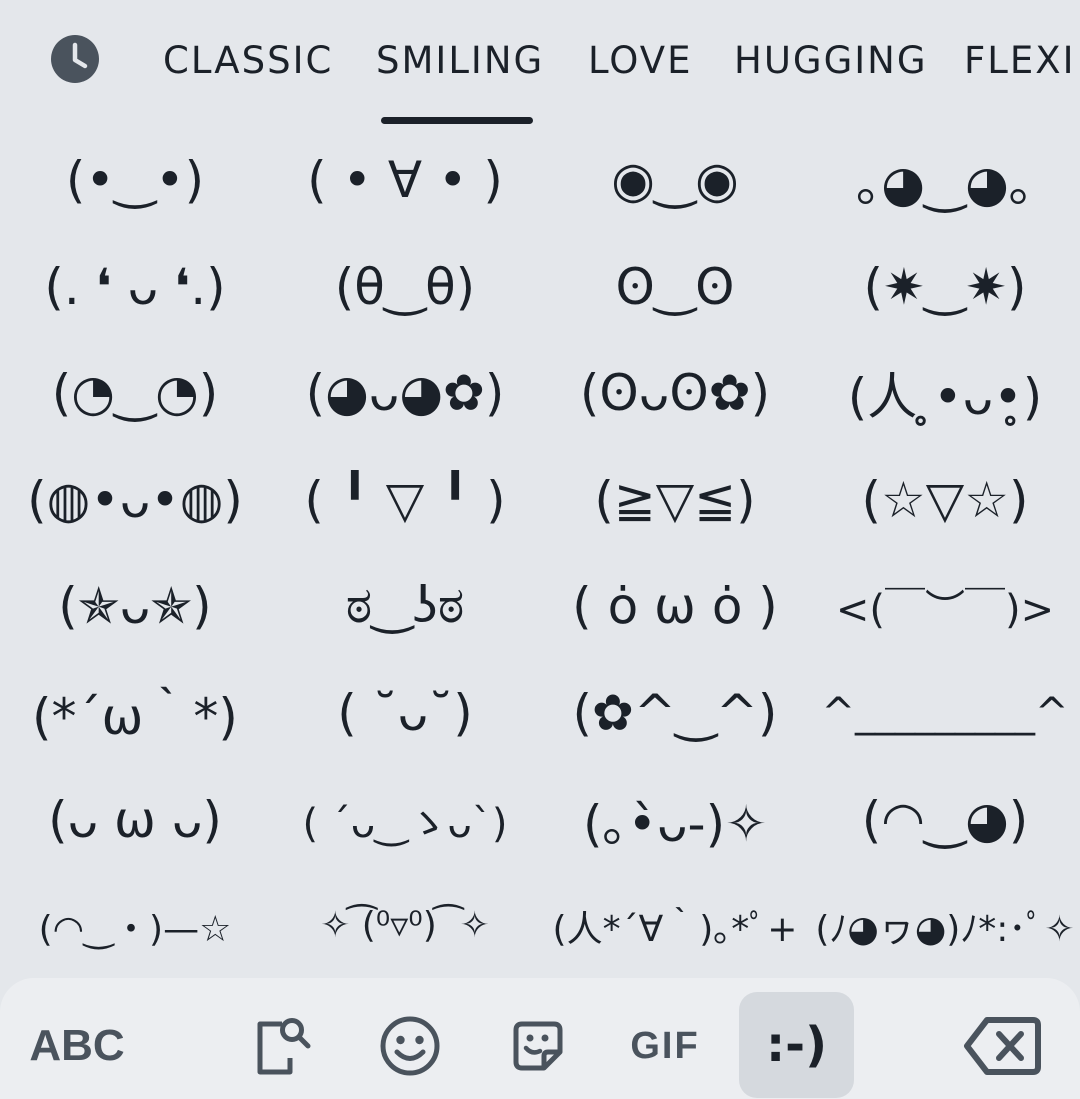  What do you see at coordinates (457, 120) in the screenshot?
I see `selected-tab-indicator` at bounding box center [457, 120].